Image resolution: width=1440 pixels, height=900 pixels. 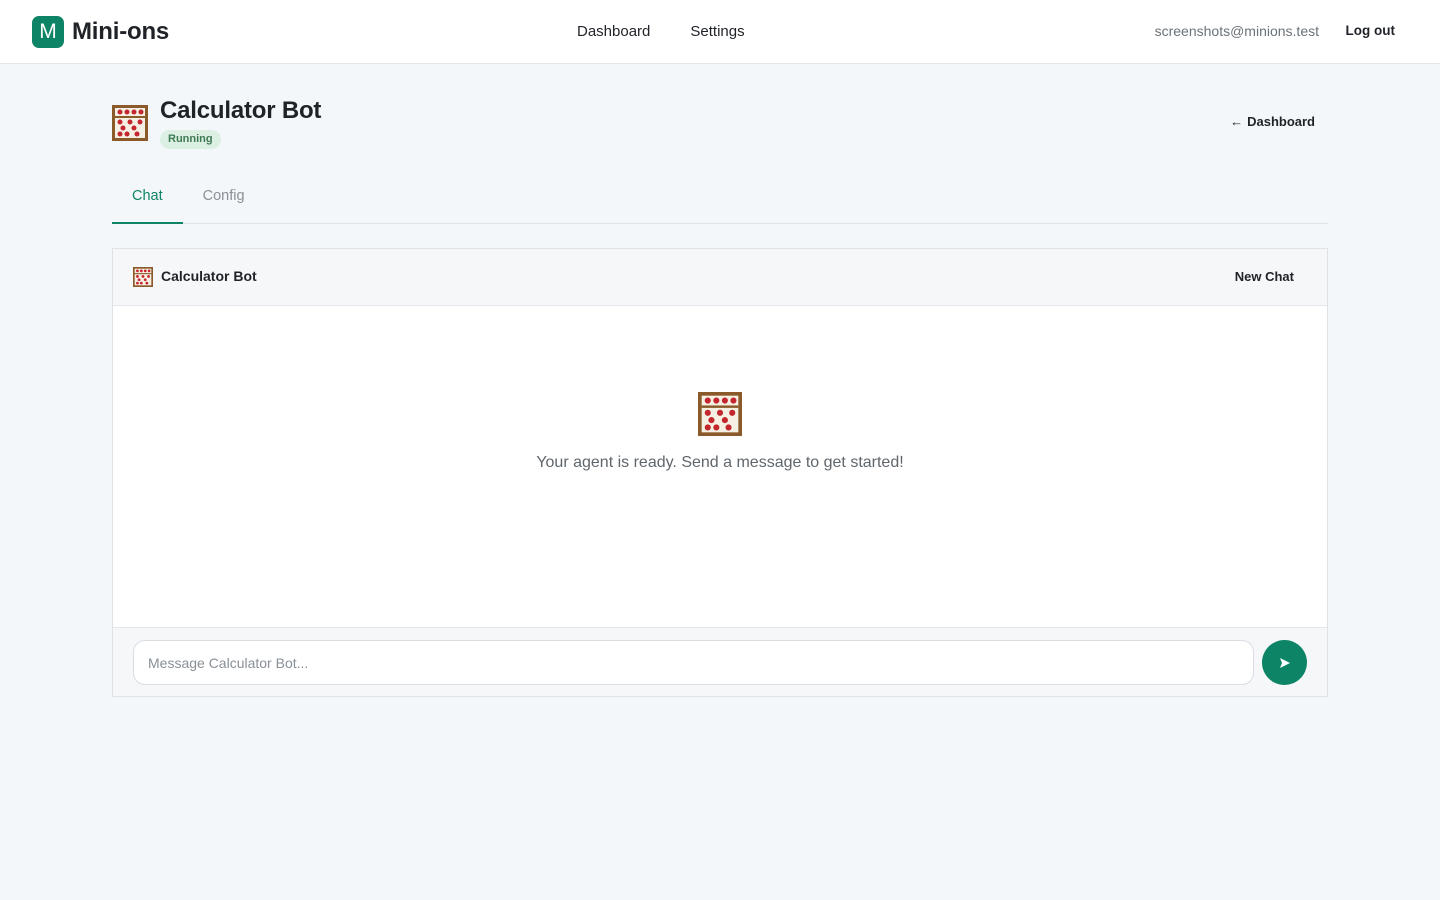 I want to click on logout-button: Log out, so click(x=1370, y=30).